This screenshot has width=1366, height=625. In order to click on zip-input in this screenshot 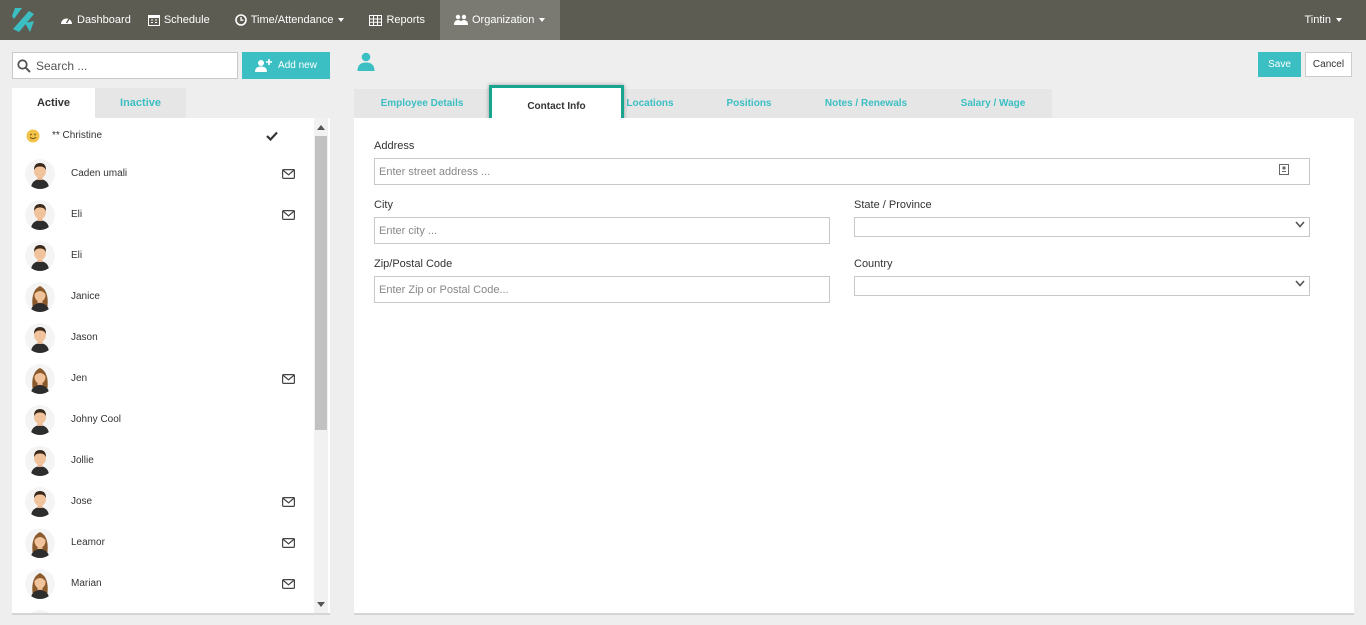, I will do `click(602, 289)`.